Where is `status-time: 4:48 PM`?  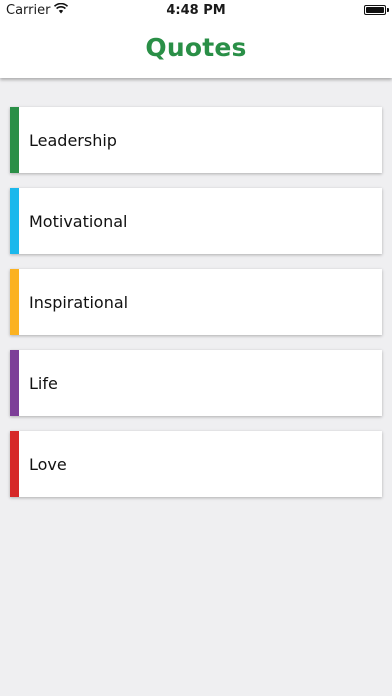 status-time: 4:48 PM is located at coordinates (196, 10).